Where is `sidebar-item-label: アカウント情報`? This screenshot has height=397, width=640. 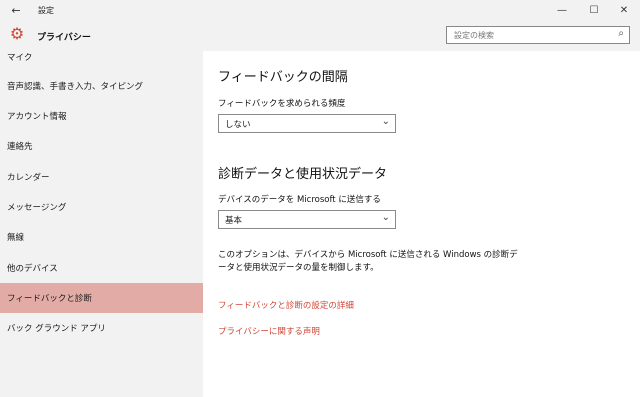 sidebar-item-label: アカウント情報 is located at coordinates (37, 117).